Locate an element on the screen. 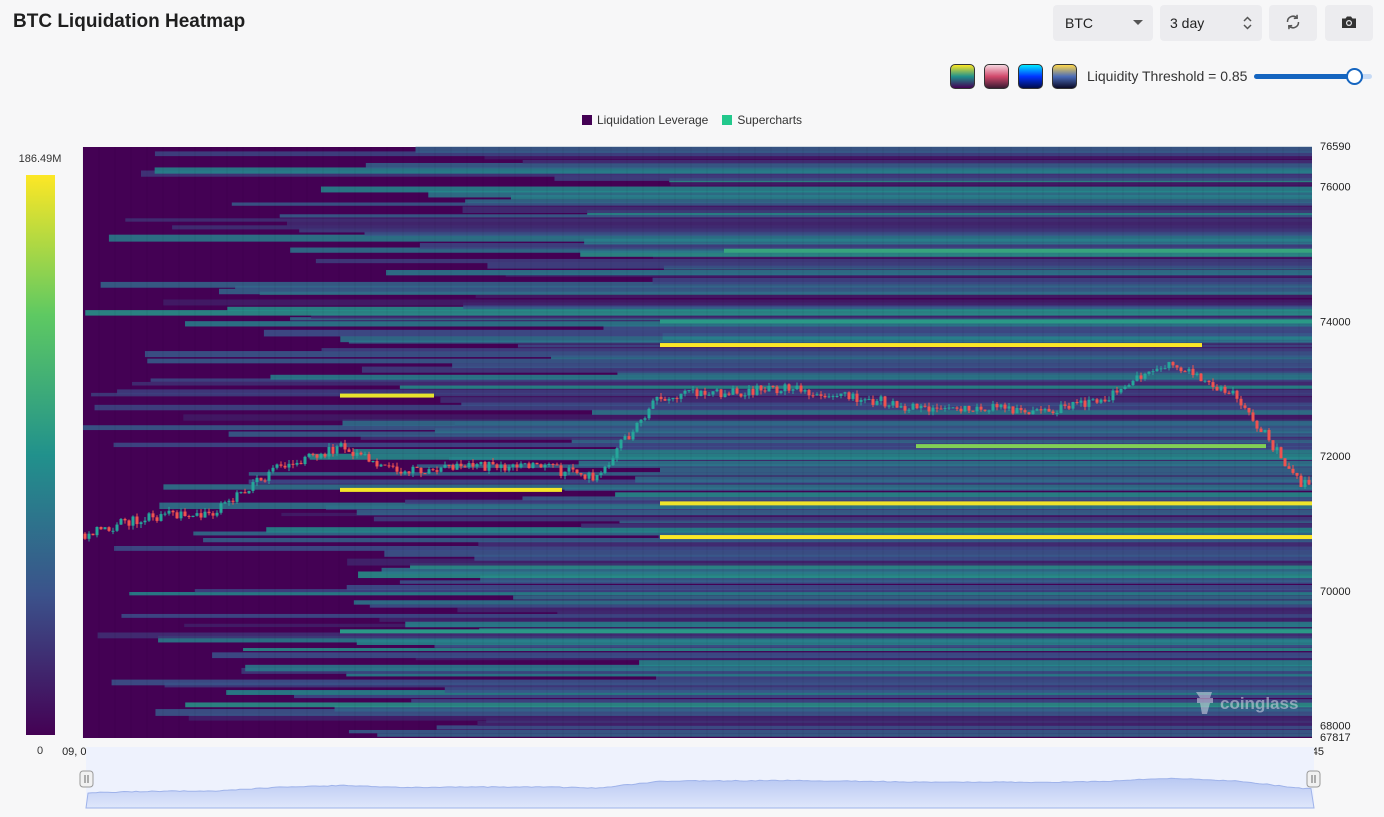 This screenshot has width=1384, height=817. y-tick-label: 74000 is located at coordinates (1335, 322).